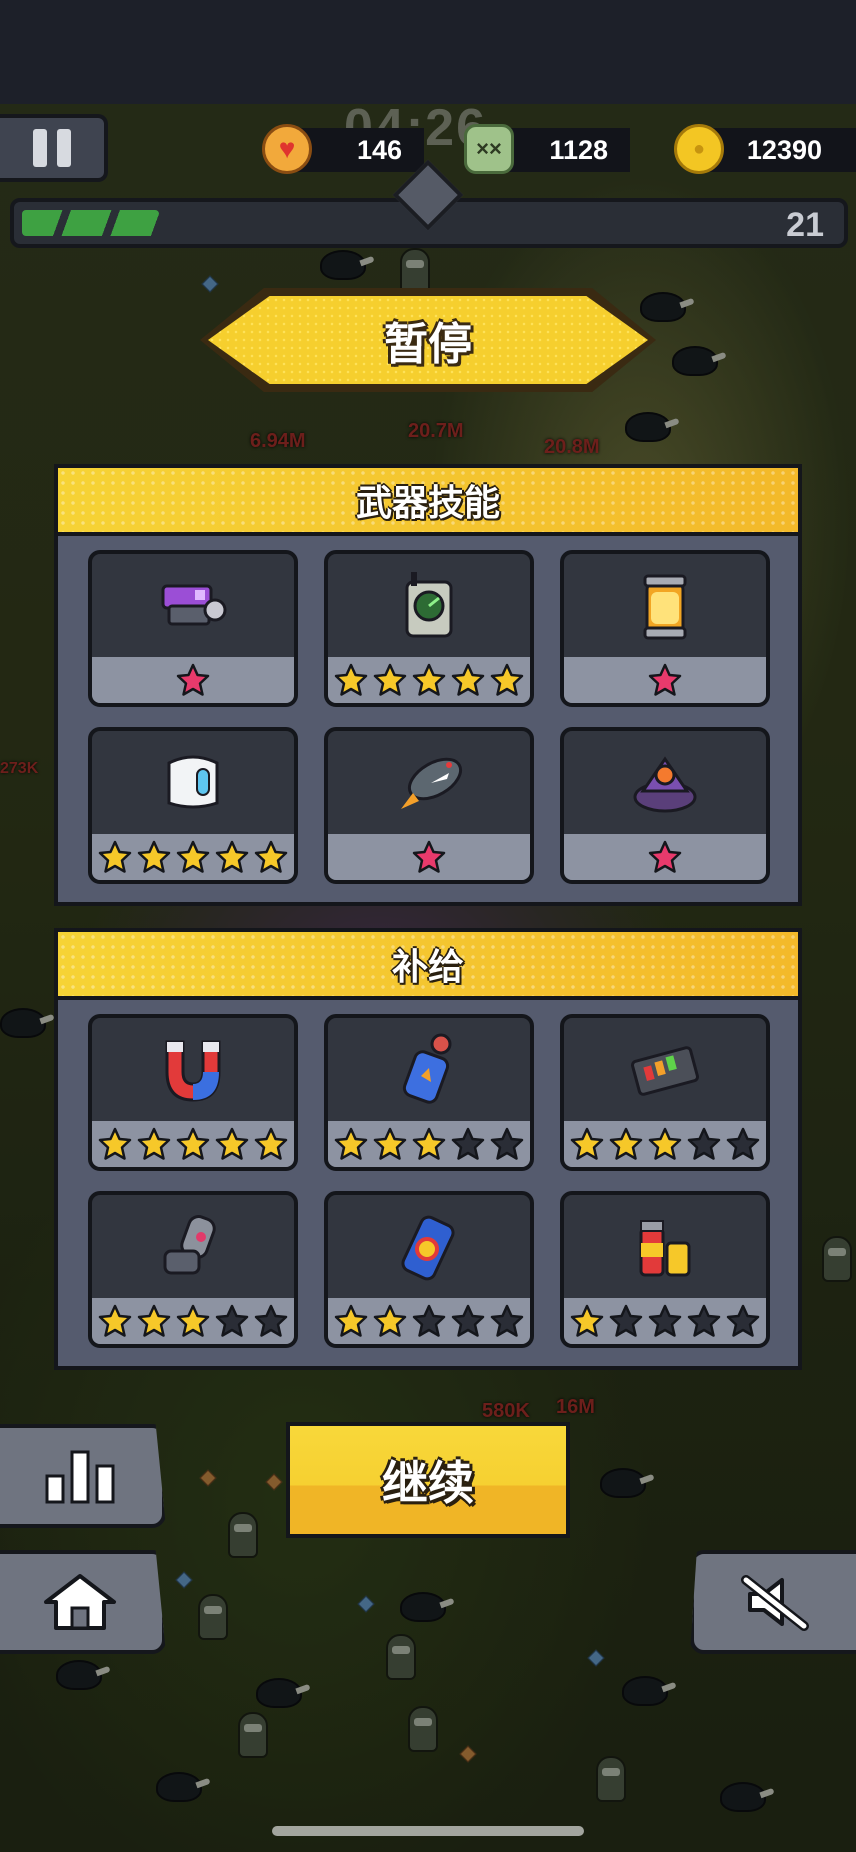  I want to click on continue-button: 继续, so click(428, 1480).